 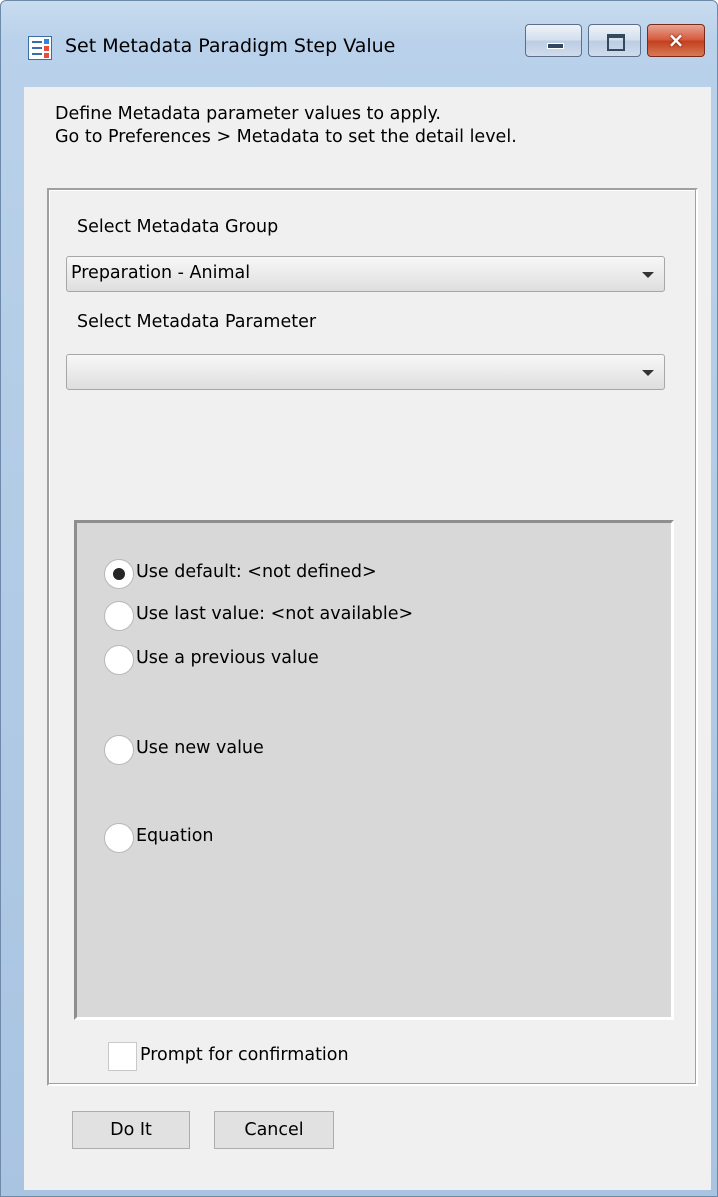 What do you see at coordinates (131, 1130) in the screenshot?
I see `do-it-button: Do It` at bounding box center [131, 1130].